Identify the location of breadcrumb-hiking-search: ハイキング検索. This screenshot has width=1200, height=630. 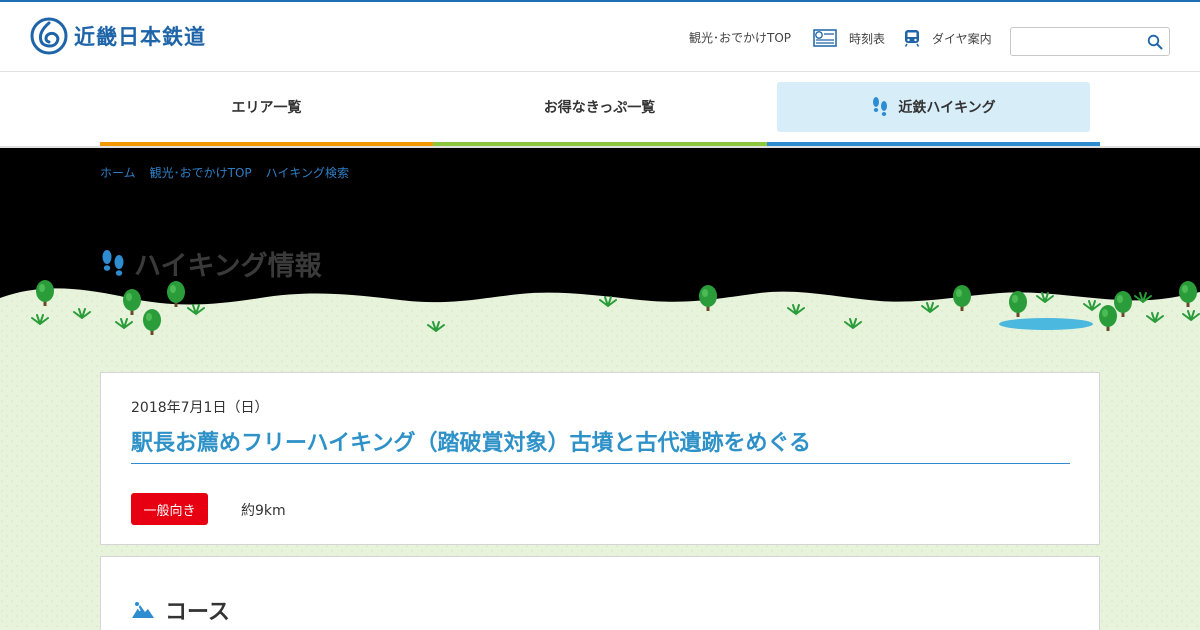
(307, 172).